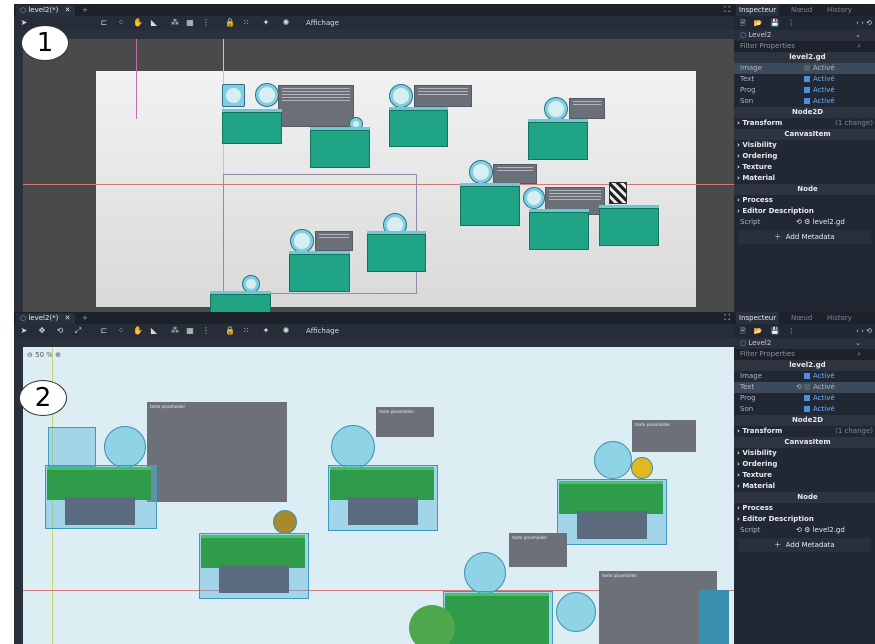  Describe the element at coordinates (775, 331) in the screenshot. I see `save-resource-icon: 💾` at that location.